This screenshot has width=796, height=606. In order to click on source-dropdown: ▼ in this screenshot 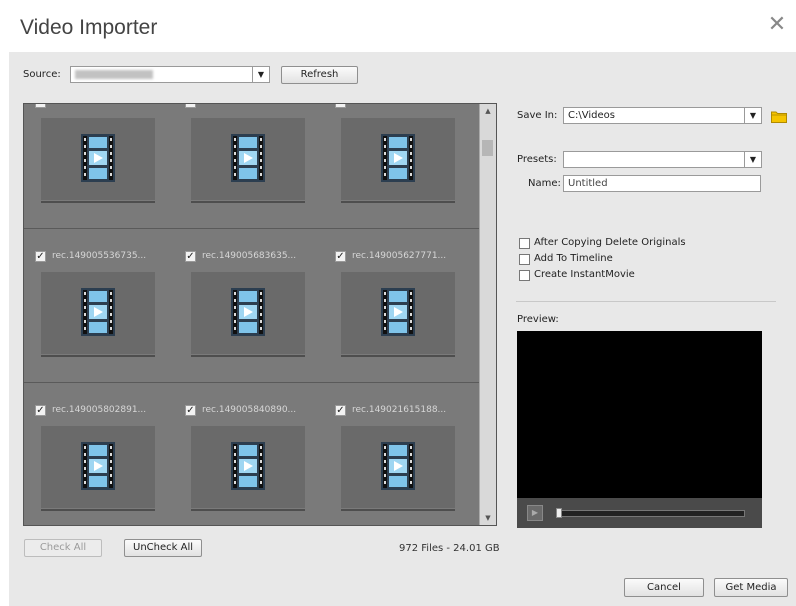, I will do `click(170, 74)`.